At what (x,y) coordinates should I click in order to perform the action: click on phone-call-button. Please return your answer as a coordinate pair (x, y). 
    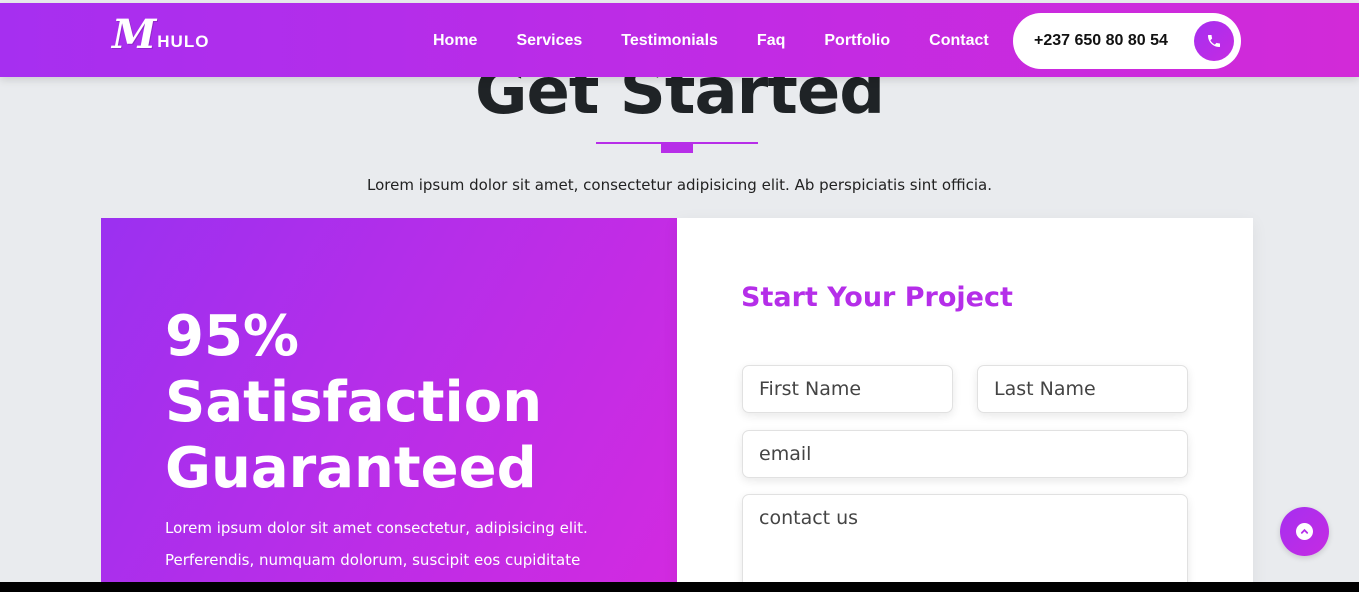
    Looking at the image, I should click on (1214, 41).